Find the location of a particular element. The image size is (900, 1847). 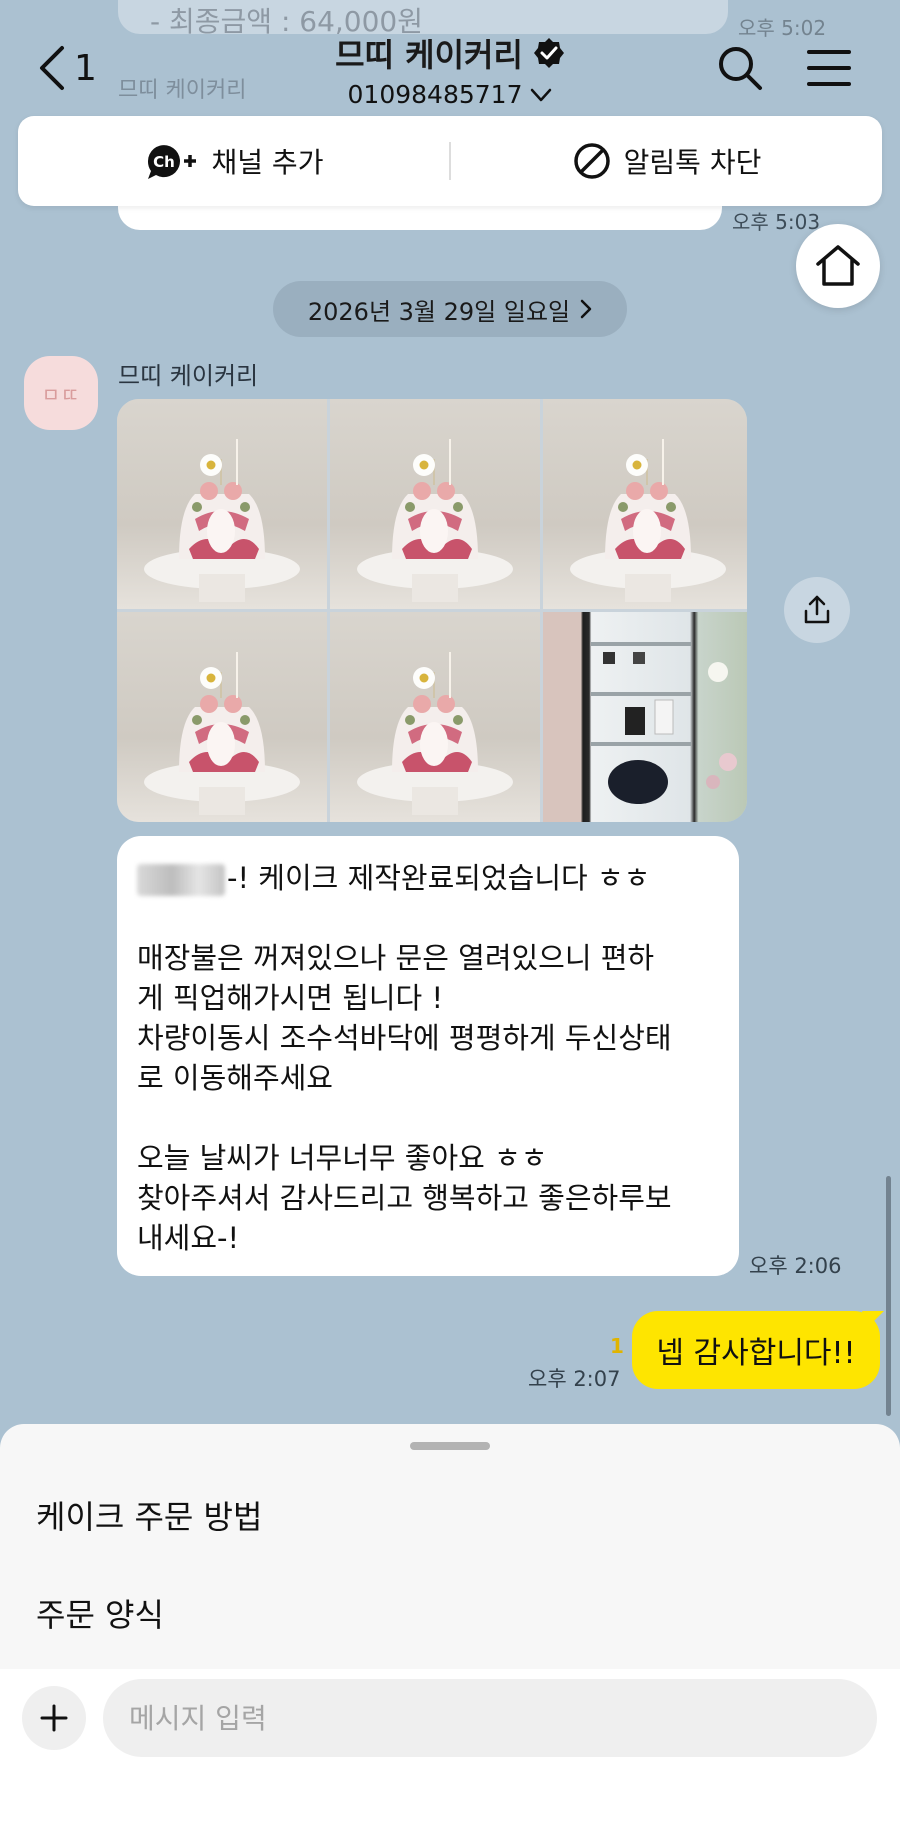

chat-header: 므띠 케이커리 01098485717 is located at coordinates (450, 69).